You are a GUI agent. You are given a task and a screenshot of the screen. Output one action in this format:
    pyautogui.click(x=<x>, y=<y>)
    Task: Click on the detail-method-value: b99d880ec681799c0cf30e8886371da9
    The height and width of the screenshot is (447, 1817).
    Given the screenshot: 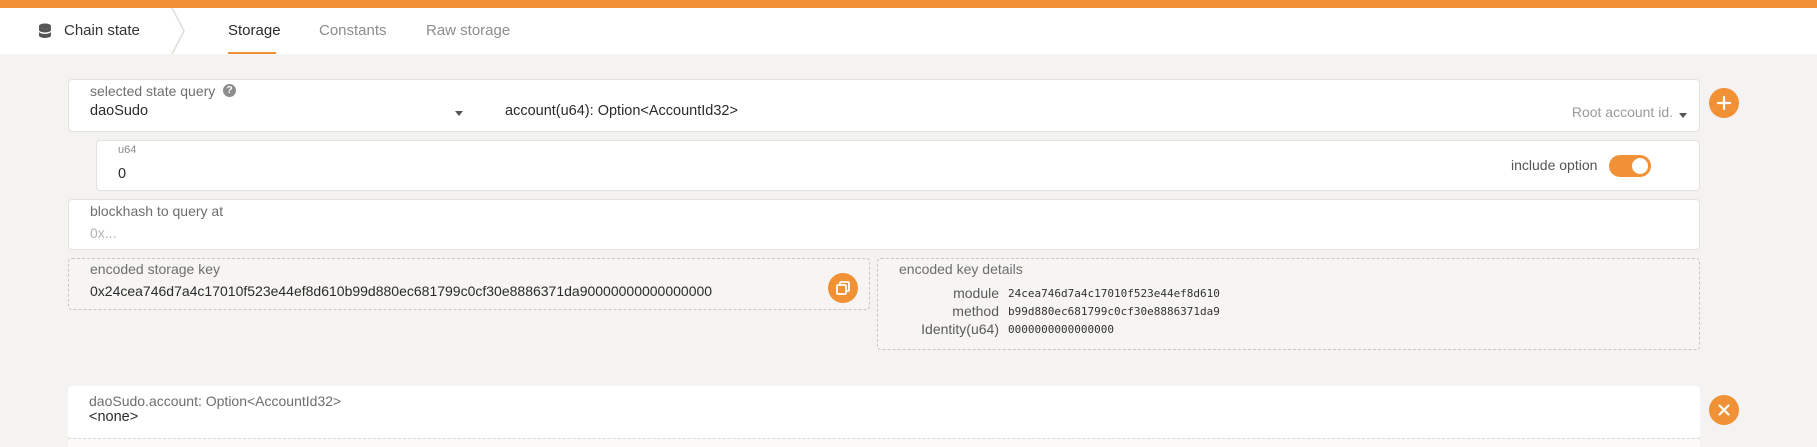 What is the action you would take?
    pyautogui.click(x=1114, y=311)
    